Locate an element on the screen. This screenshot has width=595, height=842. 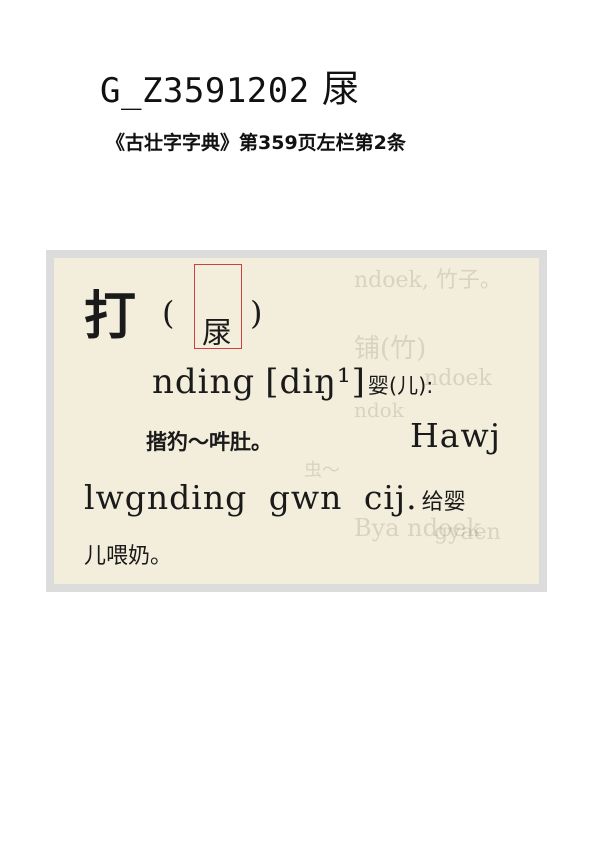
bleed-through-text: ndoek, 竹子。 is located at coordinates (428, 280).